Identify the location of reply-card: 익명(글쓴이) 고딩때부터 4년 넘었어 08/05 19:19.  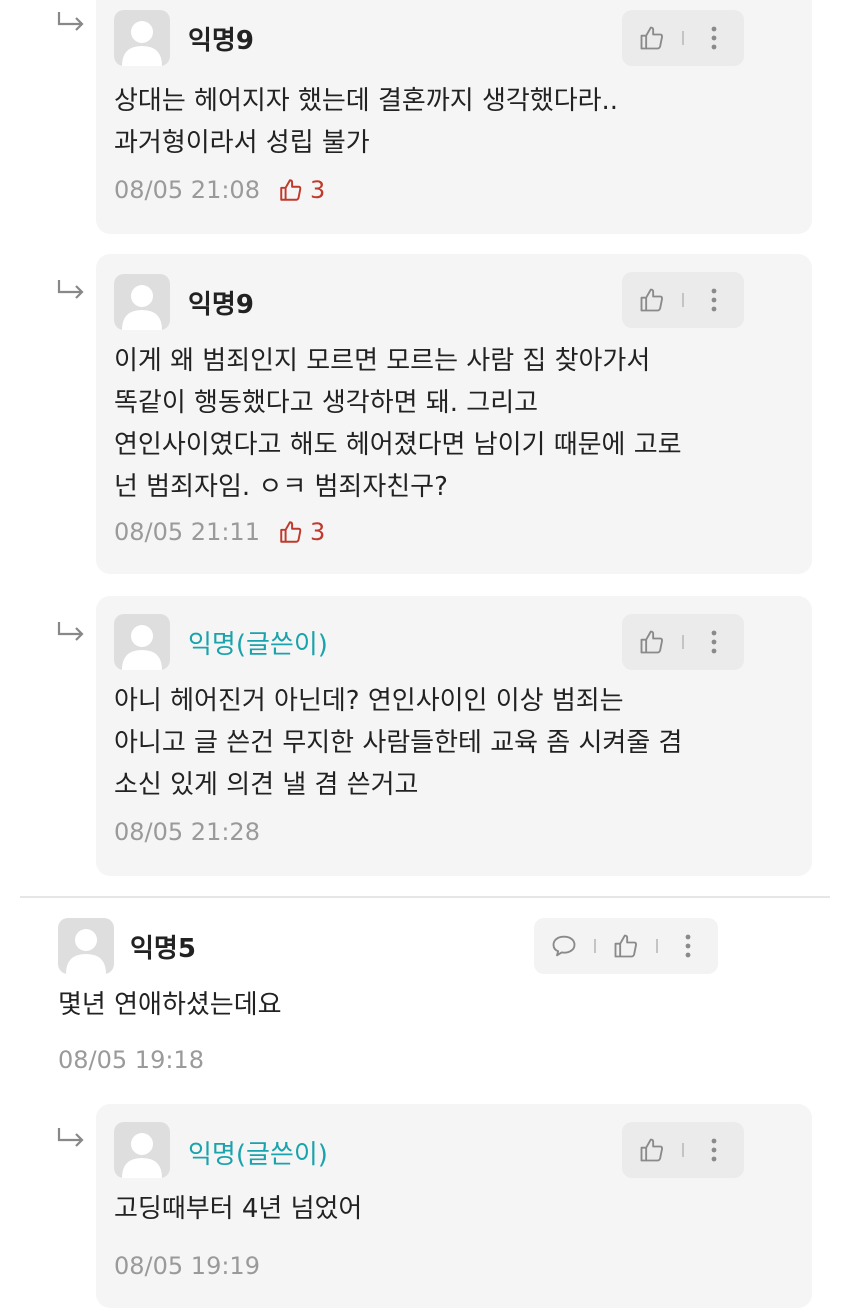
(454, 1206).